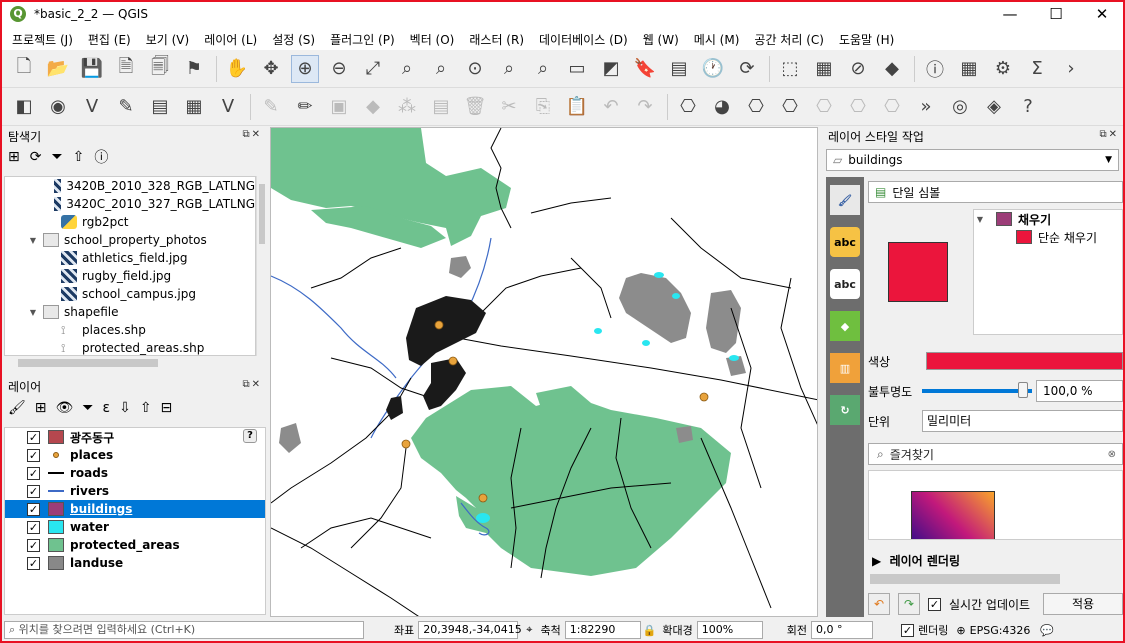  What do you see at coordinates (475, 107) in the screenshot?
I see `delete-selected-icon: 🗑` at bounding box center [475, 107].